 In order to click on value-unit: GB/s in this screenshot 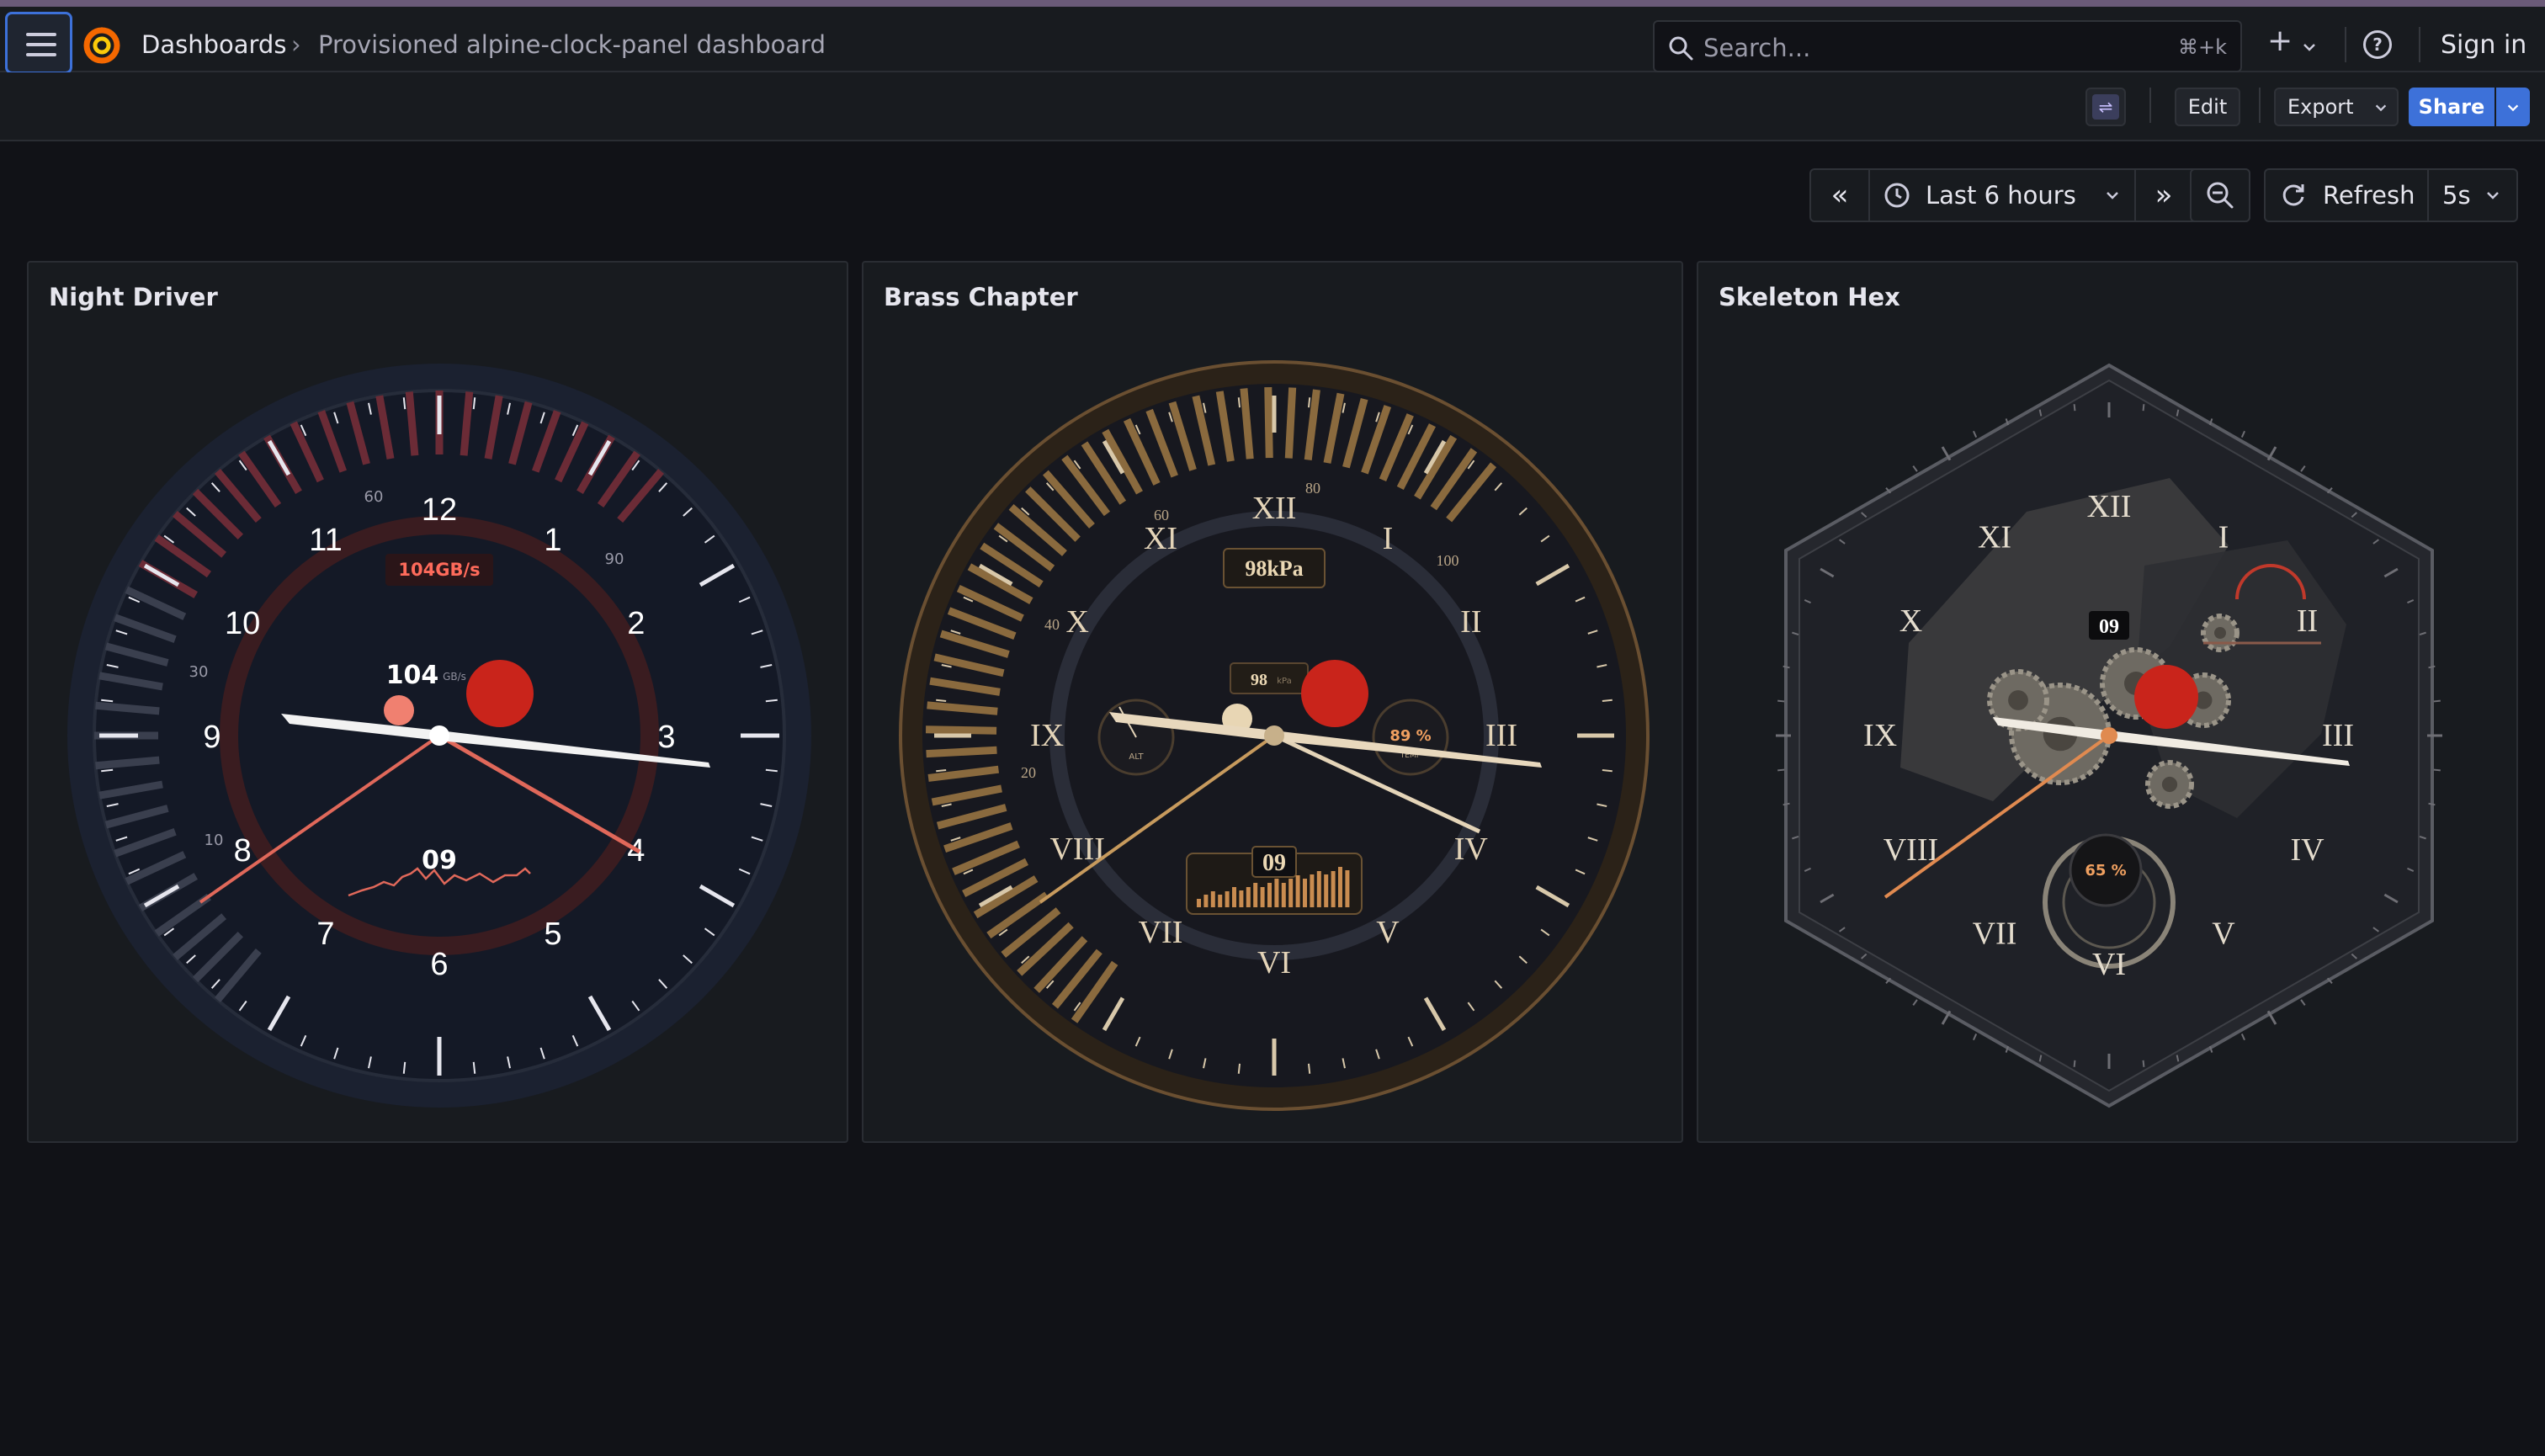, I will do `click(454, 677)`.